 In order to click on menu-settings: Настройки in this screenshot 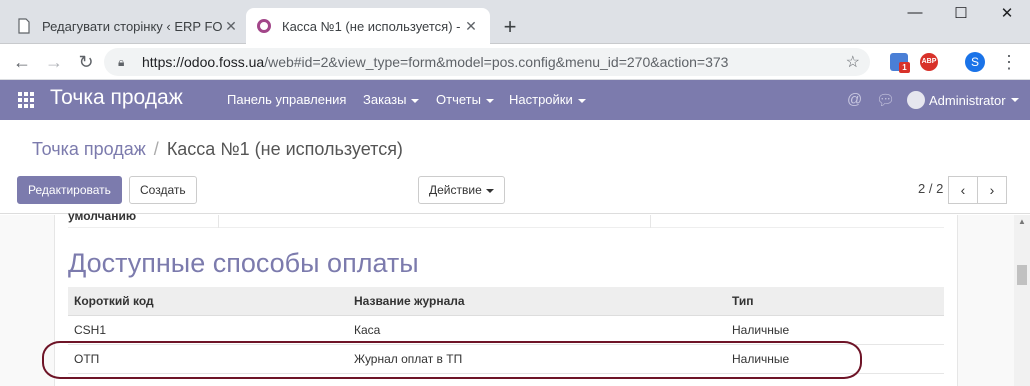, I will do `click(547, 99)`.